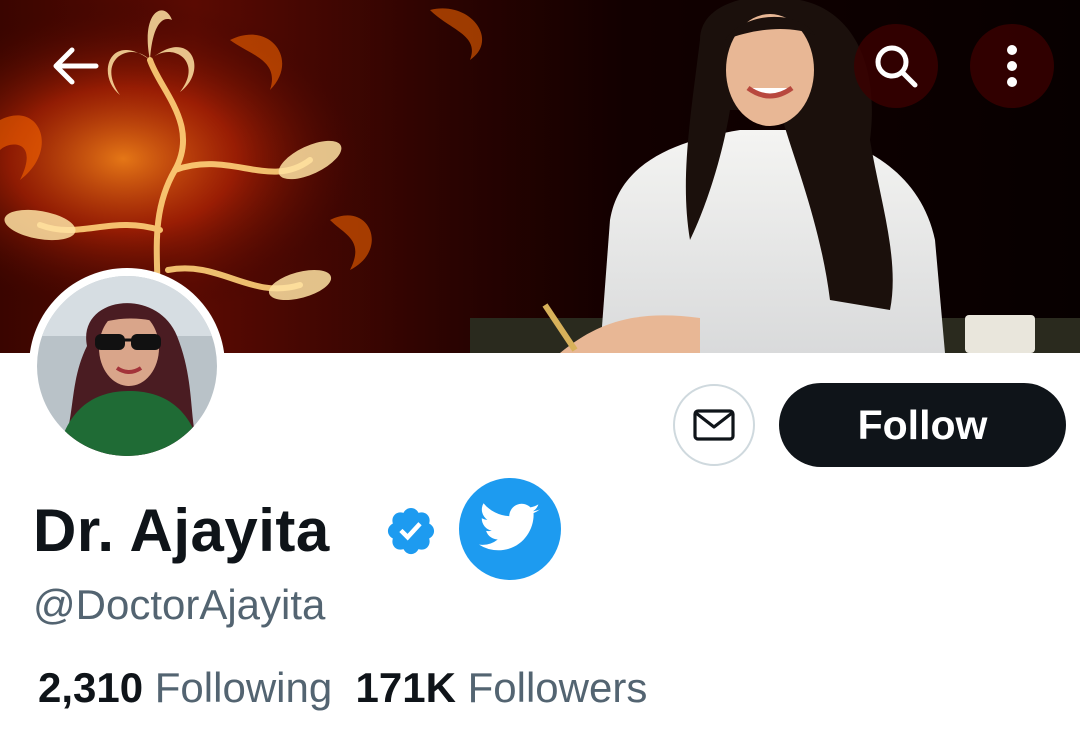 This screenshot has height=745, width=1080. I want to click on followers-link: 171K Followers, so click(502, 687).